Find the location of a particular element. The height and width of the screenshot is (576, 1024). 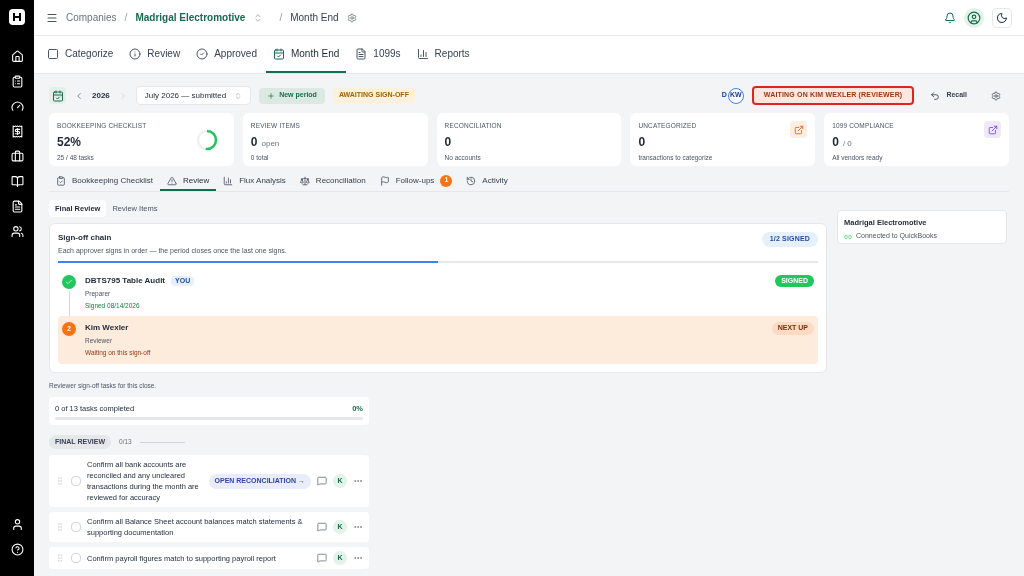

moon-icon is located at coordinates (1002, 17).